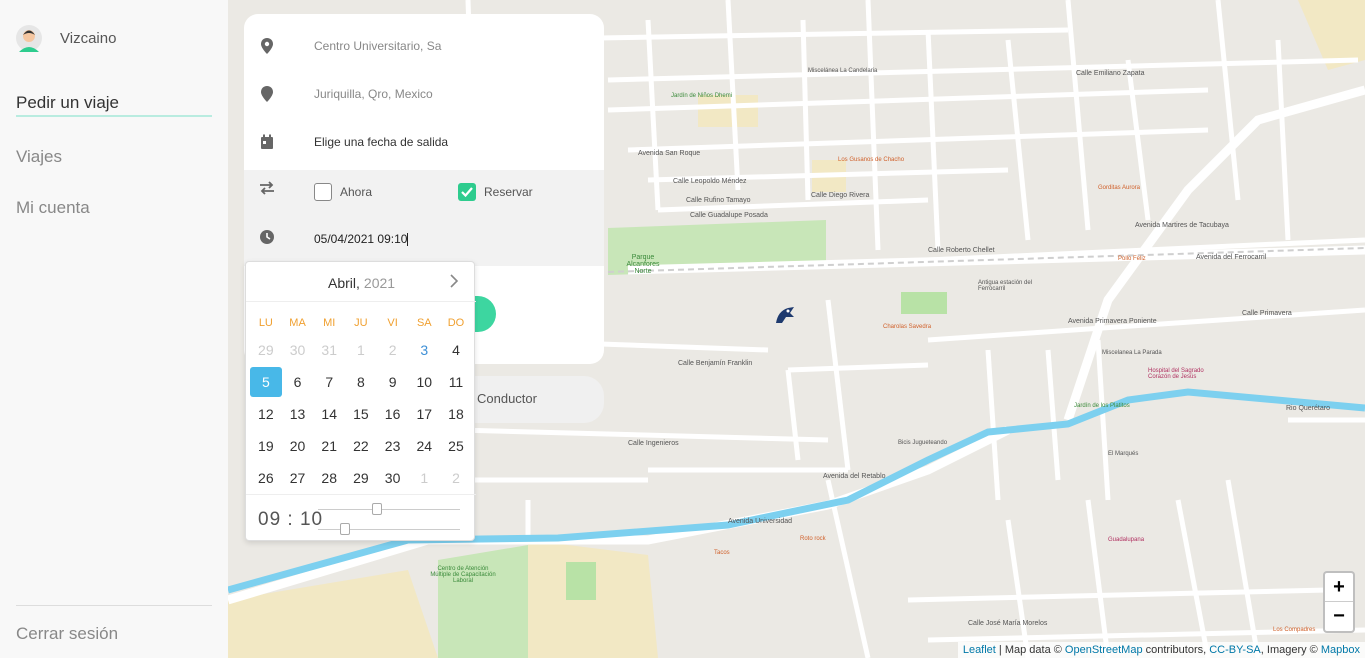 This screenshot has width=1365, height=658. What do you see at coordinates (710, 181) in the screenshot?
I see `map-street-label: Calle Leopoldo Méndez` at bounding box center [710, 181].